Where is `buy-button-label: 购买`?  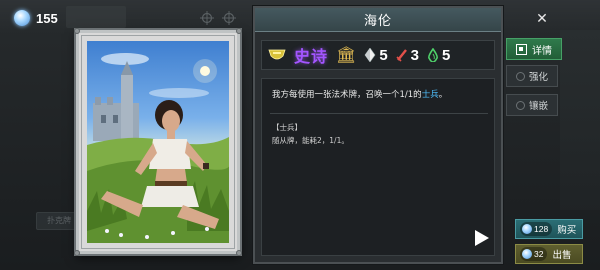 buy-button-label: 购买 is located at coordinates (567, 230).